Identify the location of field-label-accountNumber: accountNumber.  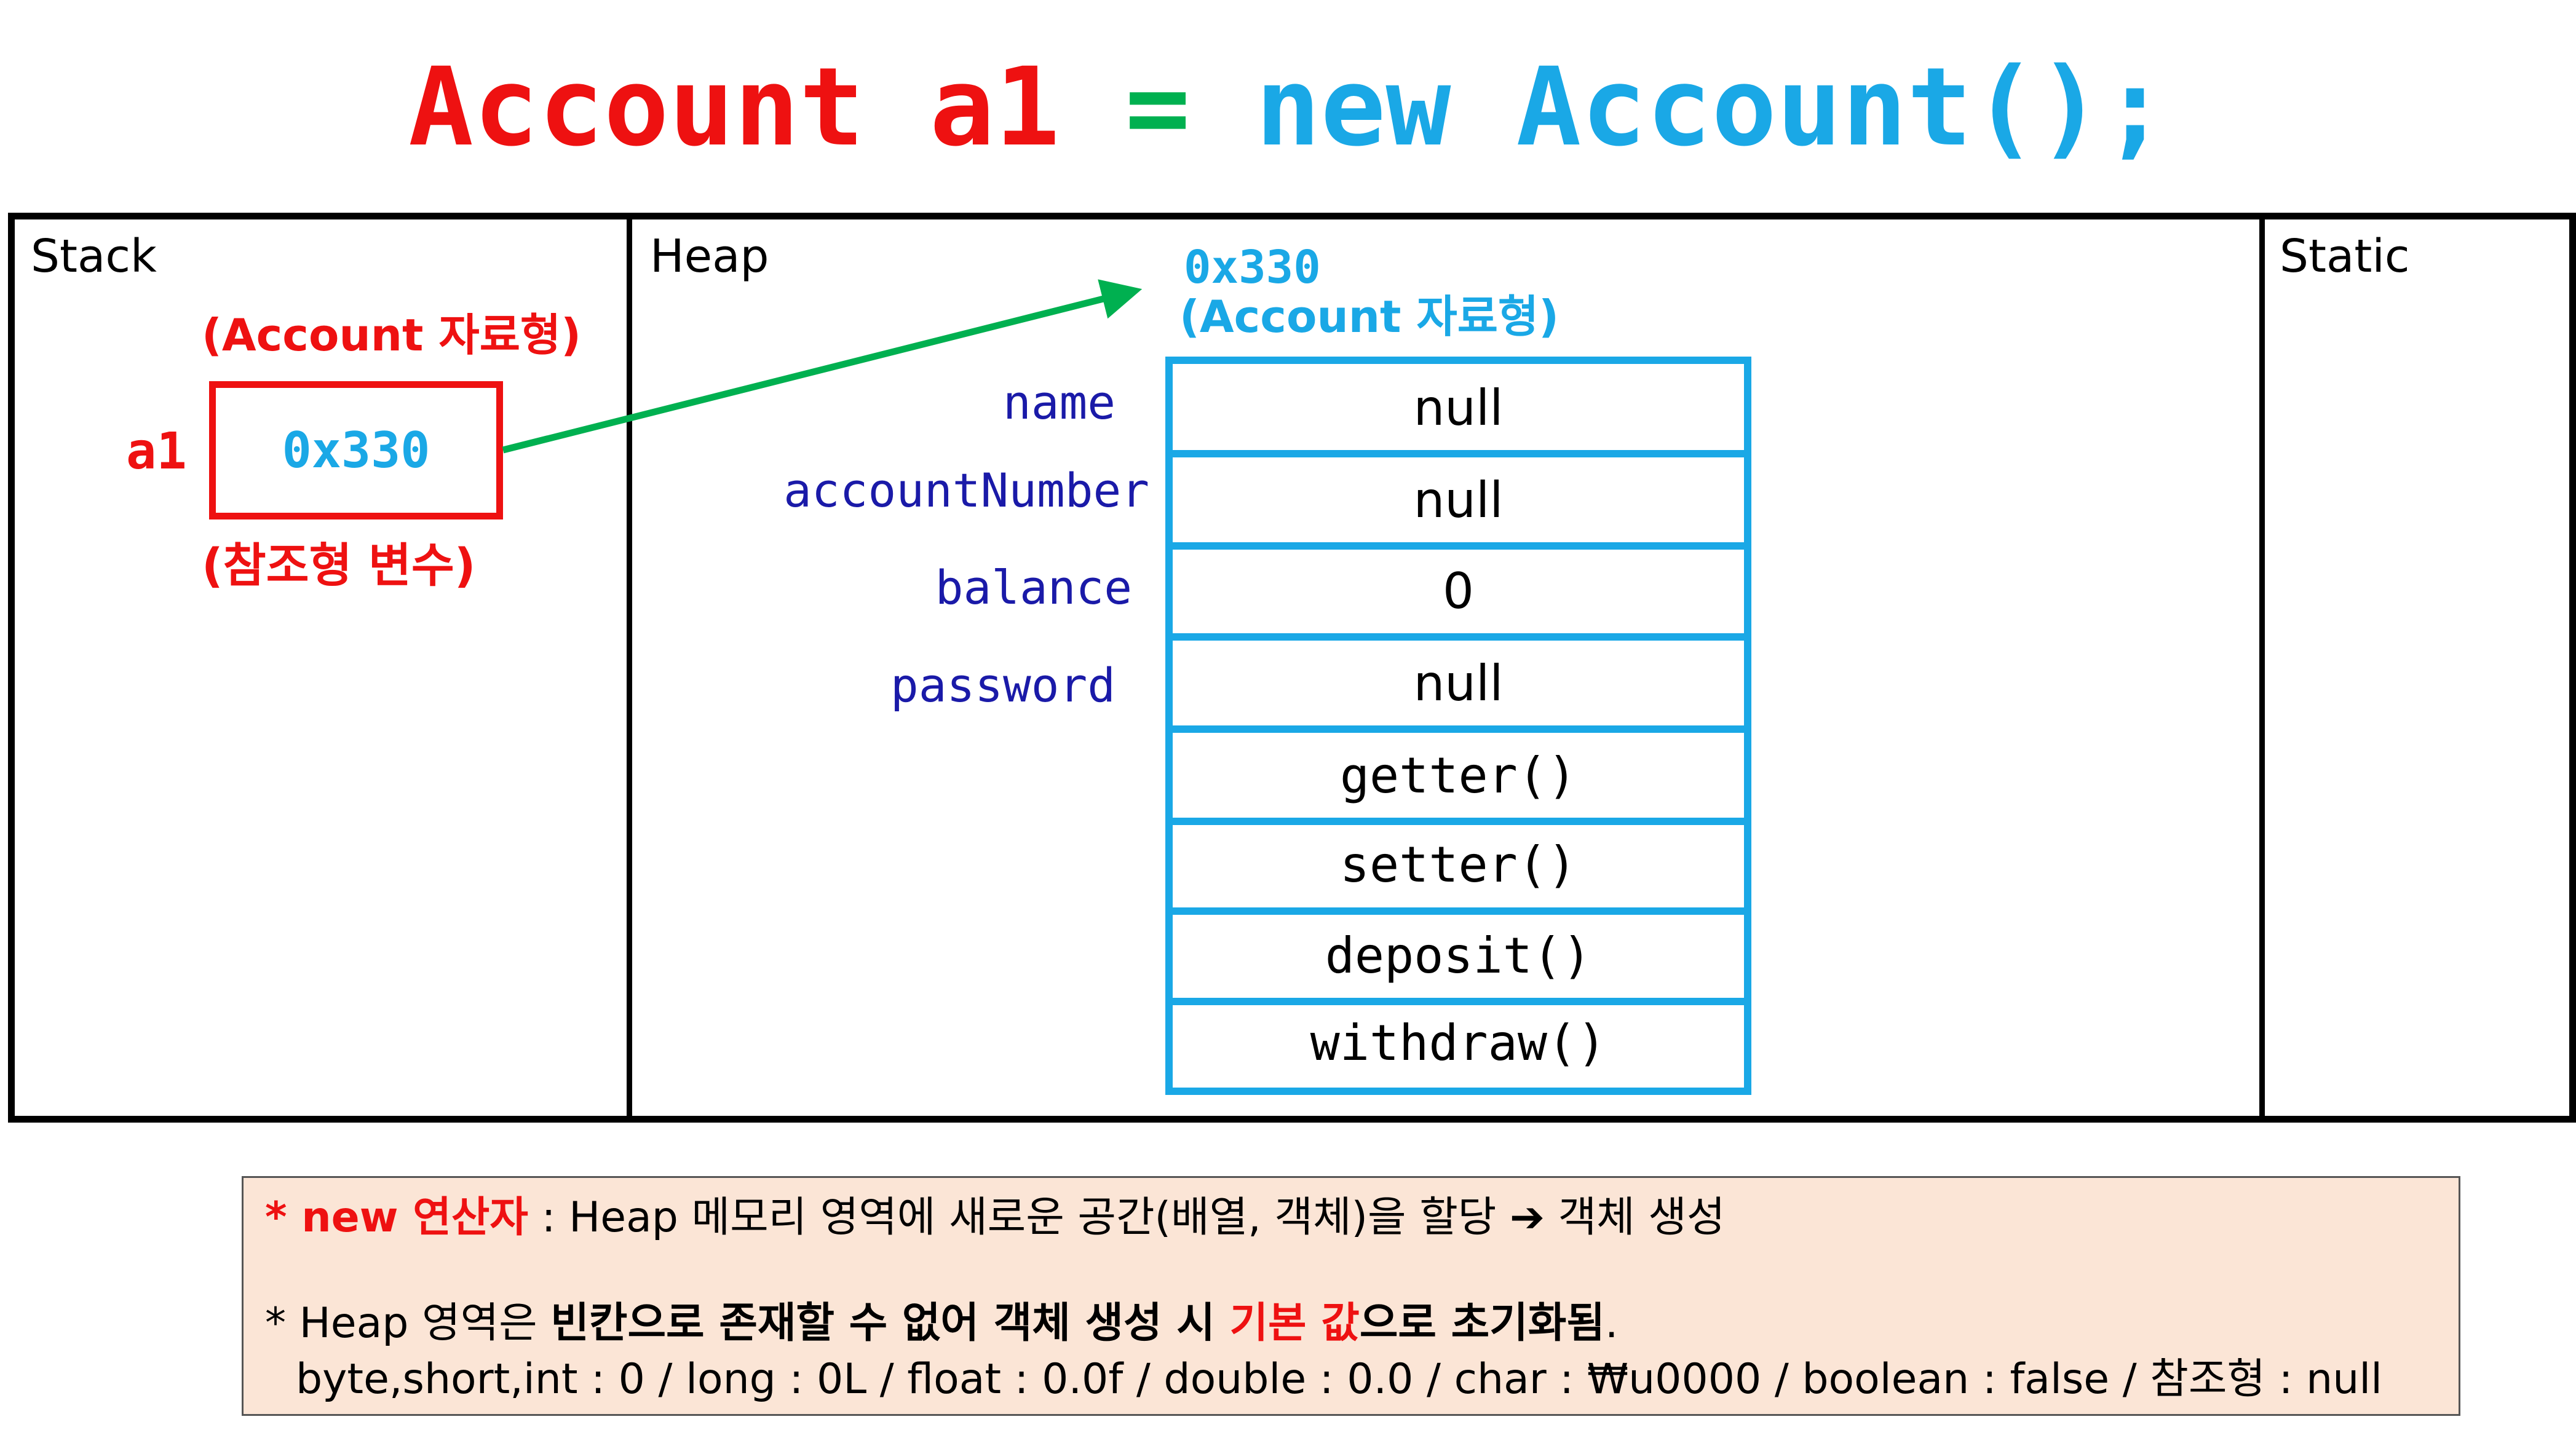
(966, 490).